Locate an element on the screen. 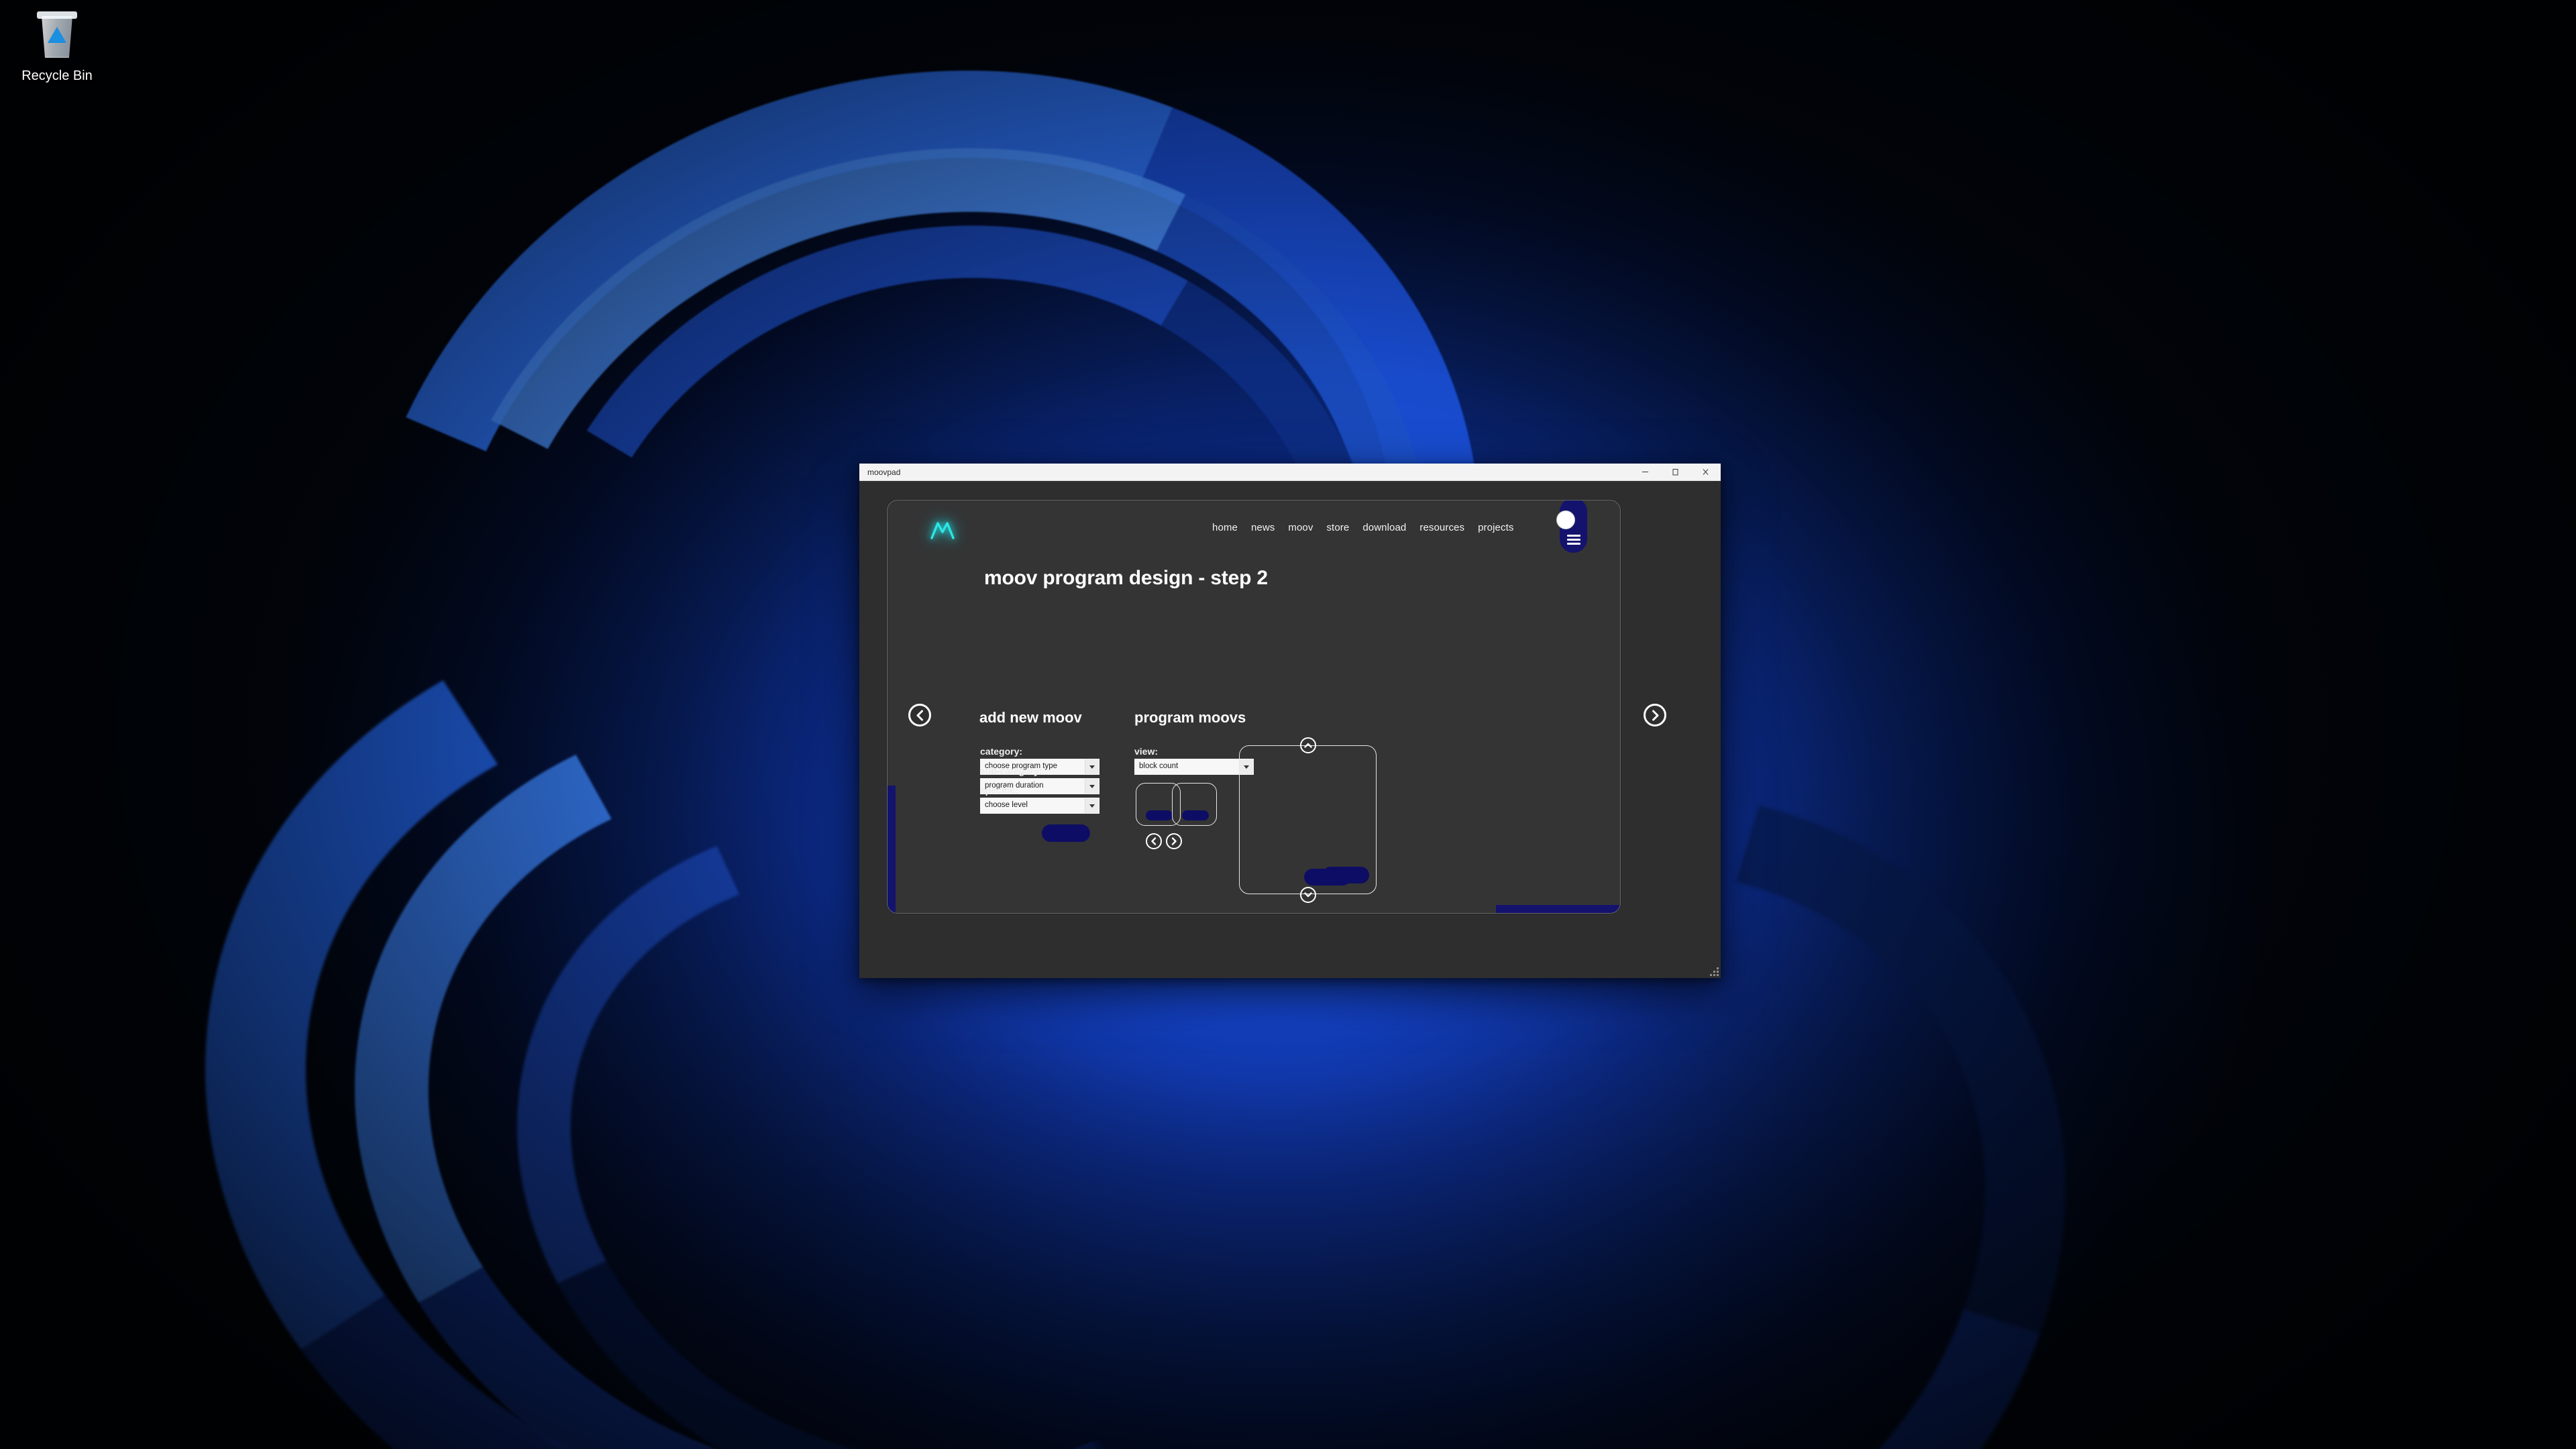 This screenshot has width=2576, height=1449. nav-link-store: store is located at coordinates (1337, 527).